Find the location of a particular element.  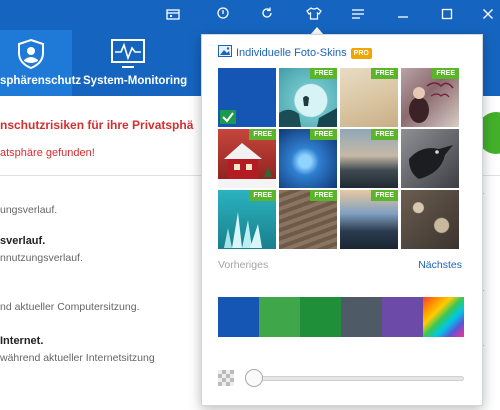

row-subtitle: nd aktueller Computersitzung. is located at coordinates (70, 307).